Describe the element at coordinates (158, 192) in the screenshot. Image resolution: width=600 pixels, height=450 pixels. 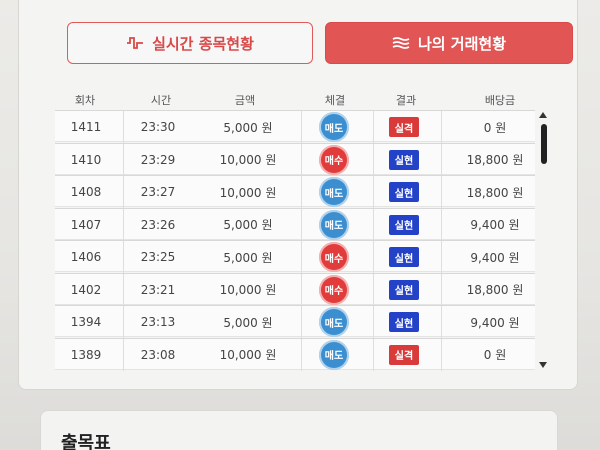
I see `time-cell: 23:27` at that location.